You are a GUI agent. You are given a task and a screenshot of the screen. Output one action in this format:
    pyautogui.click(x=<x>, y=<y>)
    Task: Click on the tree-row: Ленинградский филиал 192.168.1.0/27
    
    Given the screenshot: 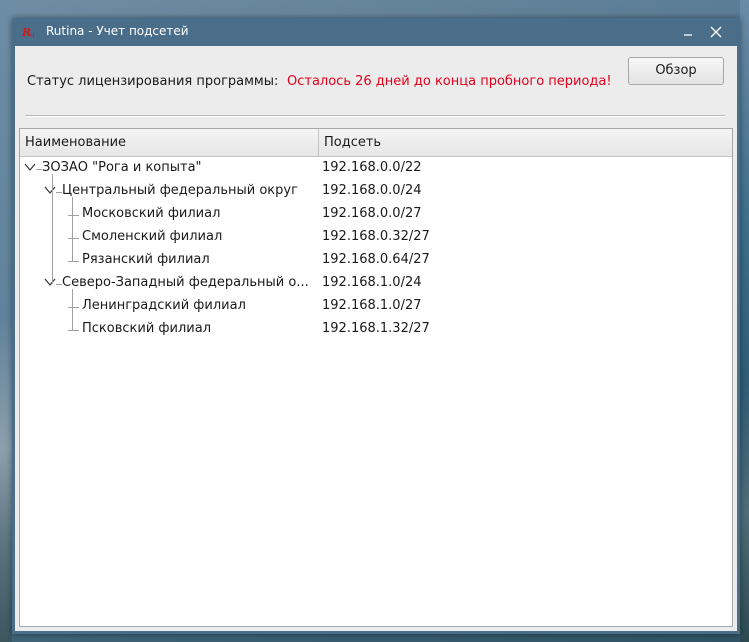 What is the action you would take?
    pyautogui.click(x=376, y=306)
    